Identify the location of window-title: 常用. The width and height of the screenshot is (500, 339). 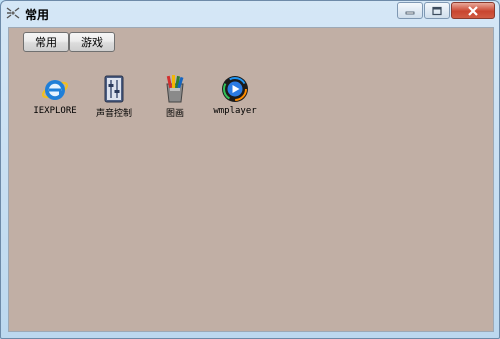
(37, 15).